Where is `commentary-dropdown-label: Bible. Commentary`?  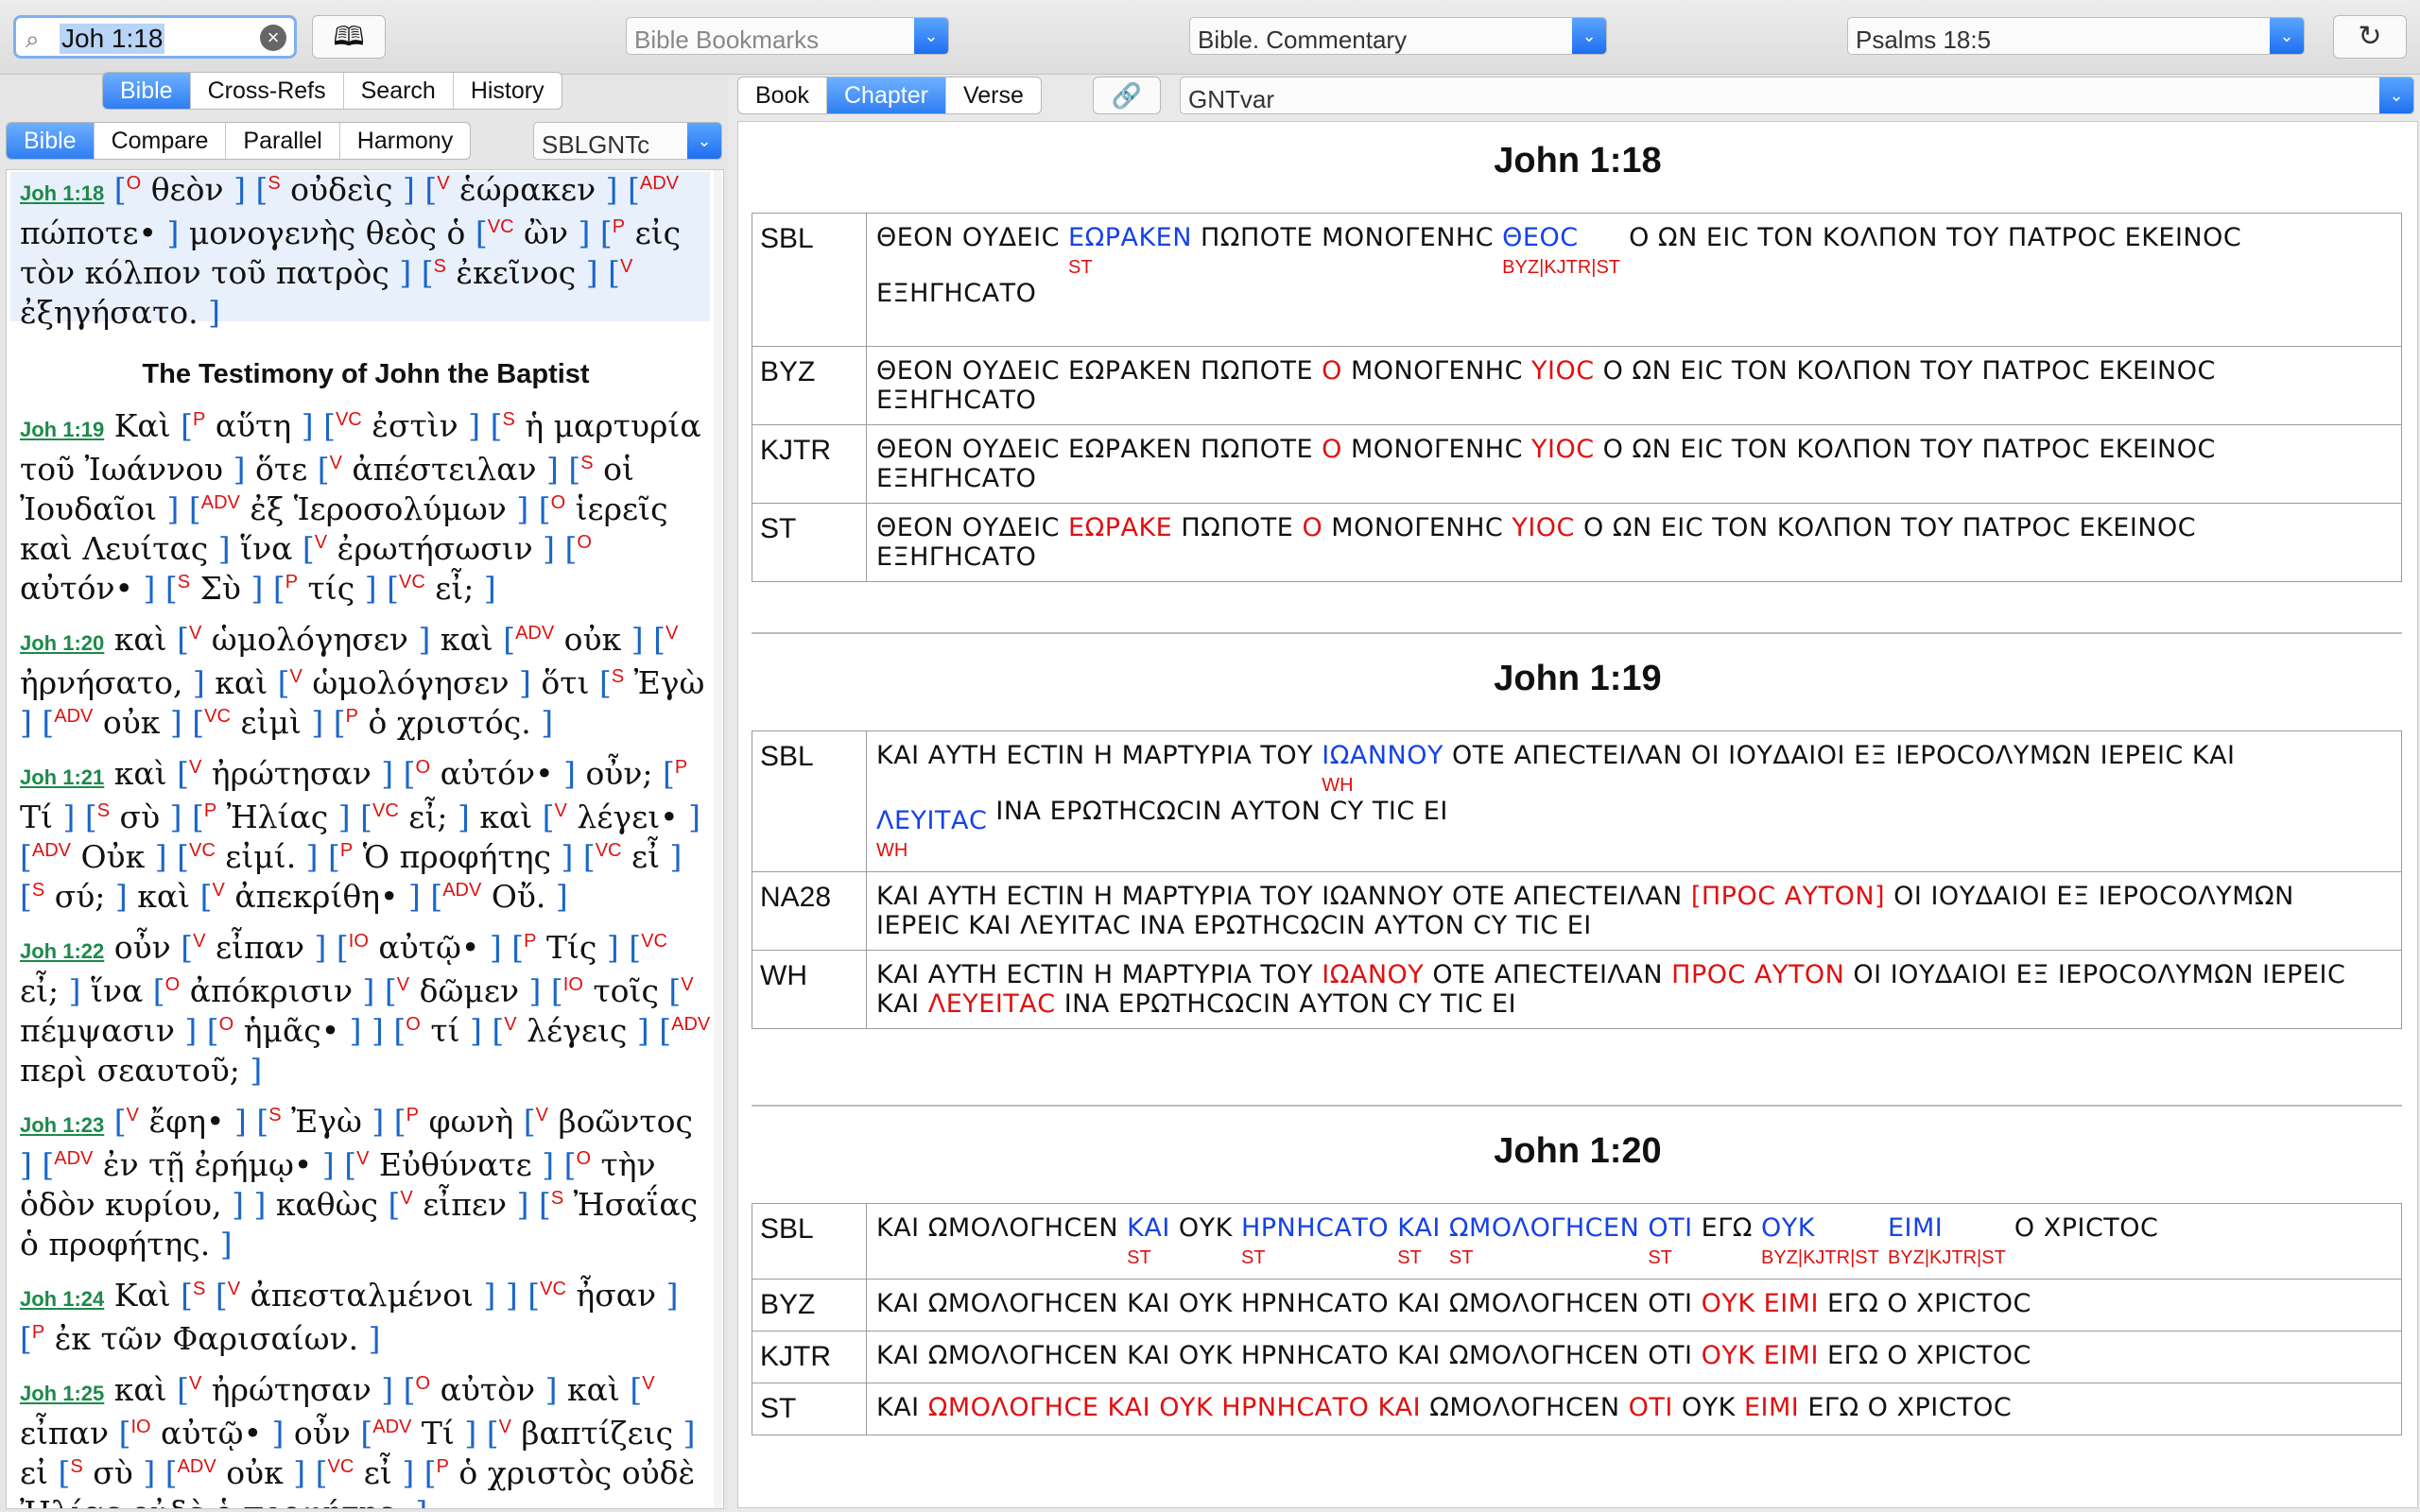
commentary-dropdown-label: Bible. Commentary is located at coordinates (1303, 40).